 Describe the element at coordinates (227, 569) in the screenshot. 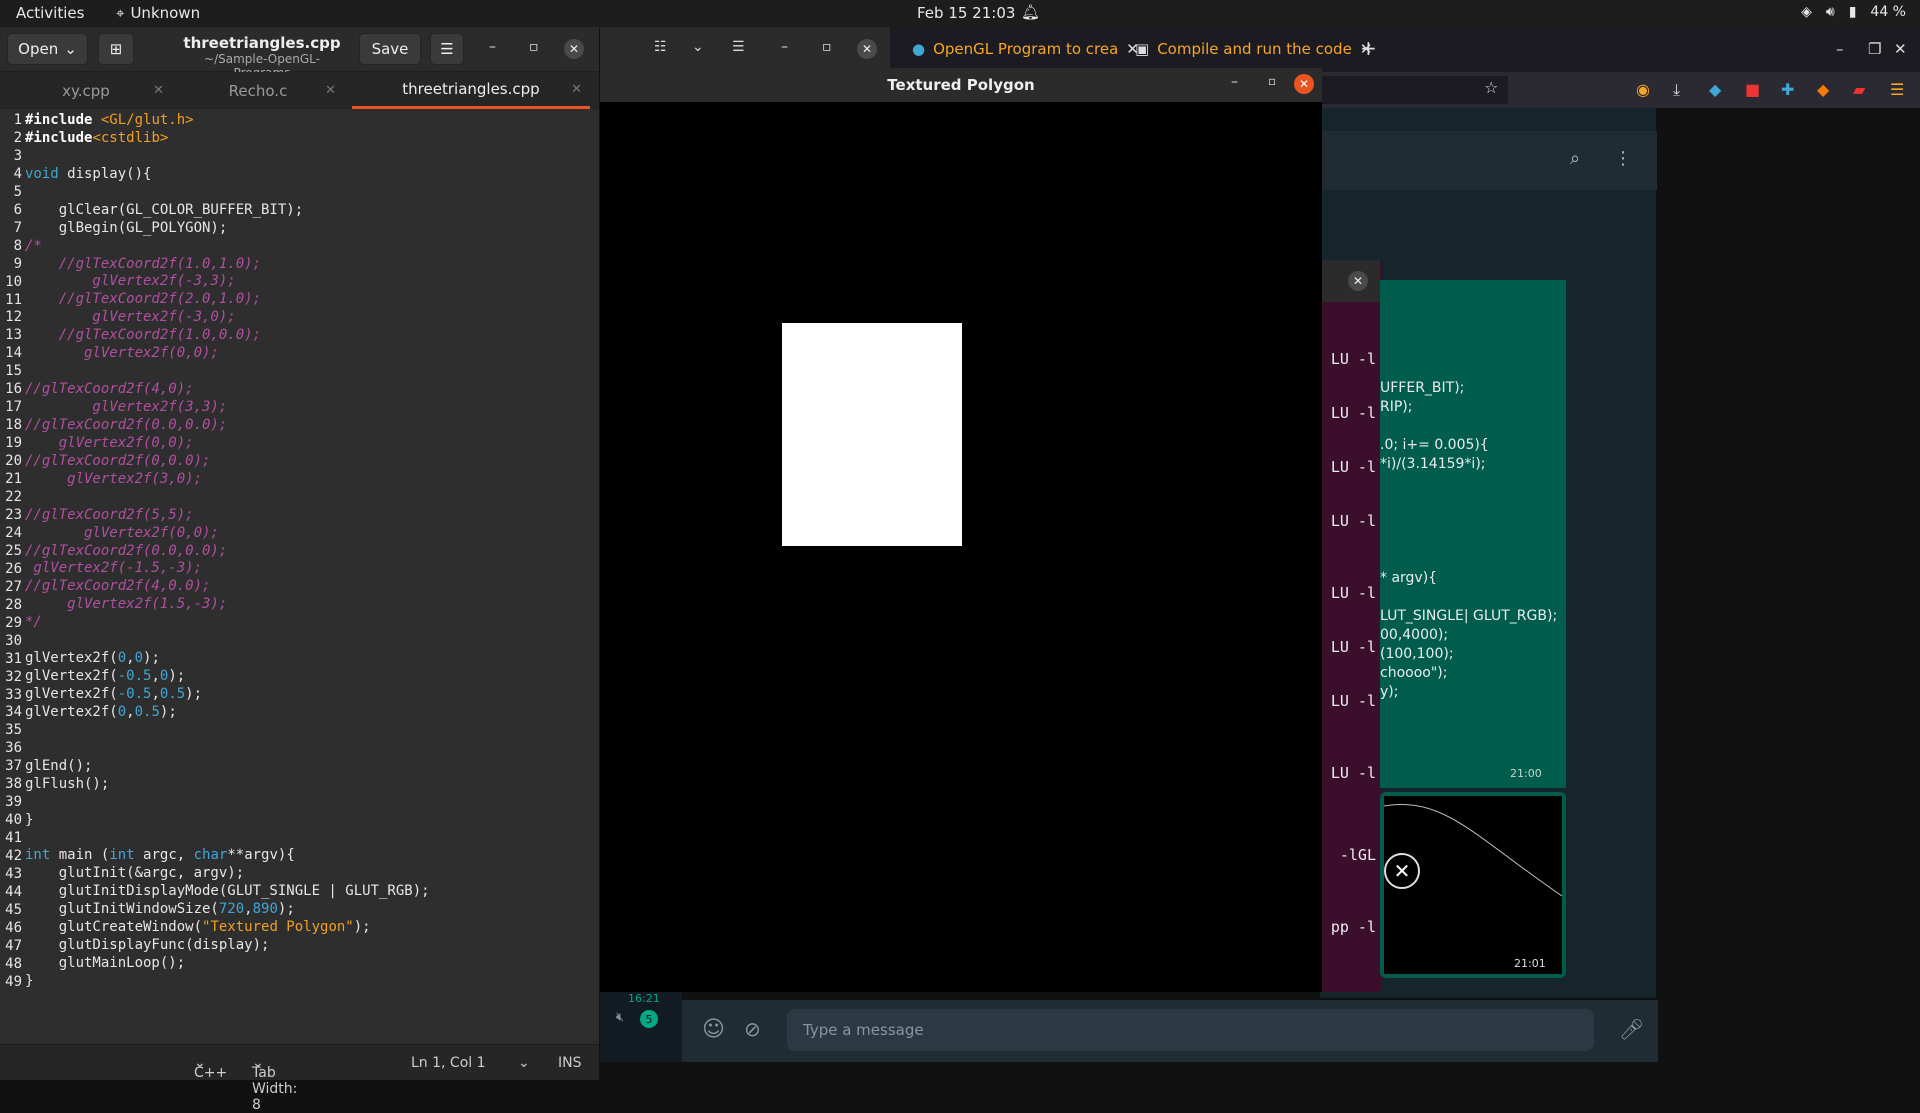

I see `code-line: glVertex2f(-1.5,-3);` at that location.